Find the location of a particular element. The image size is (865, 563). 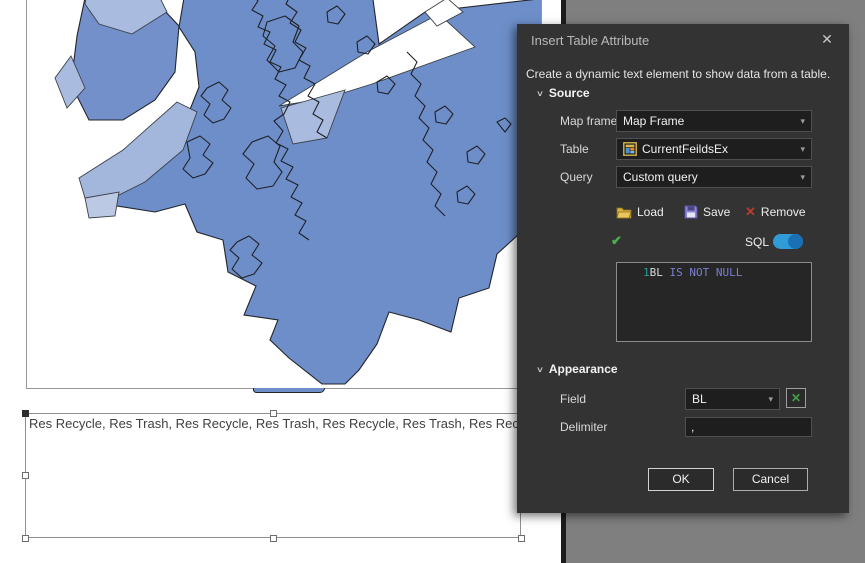

field-dropdown: BL ▾ is located at coordinates (732, 399).